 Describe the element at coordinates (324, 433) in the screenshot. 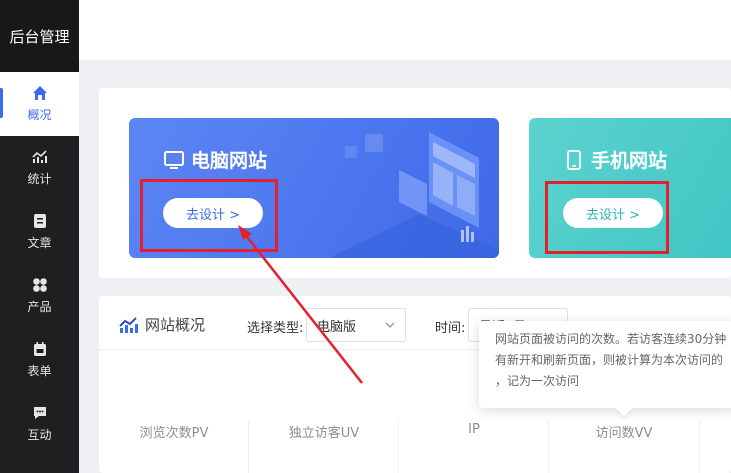

I see `metric-uv: 独立访客UV` at that location.